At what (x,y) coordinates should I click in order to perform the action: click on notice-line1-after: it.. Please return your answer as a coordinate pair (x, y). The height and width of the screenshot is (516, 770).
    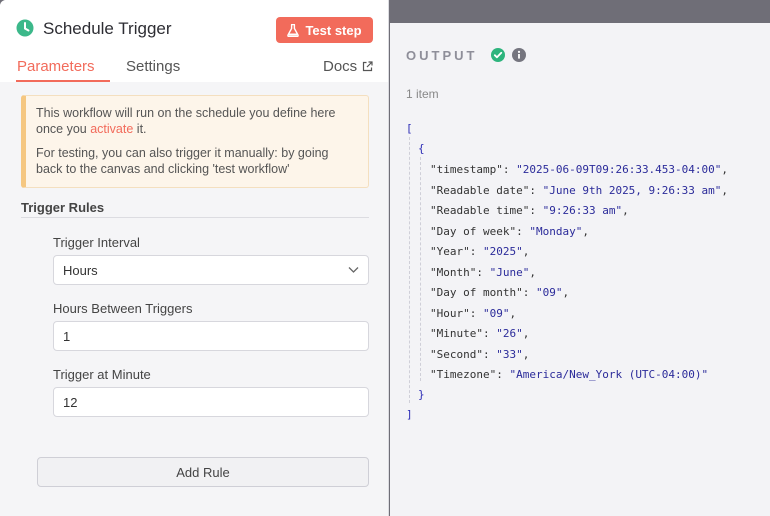
    Looking at the image, I should click on (140, 129).